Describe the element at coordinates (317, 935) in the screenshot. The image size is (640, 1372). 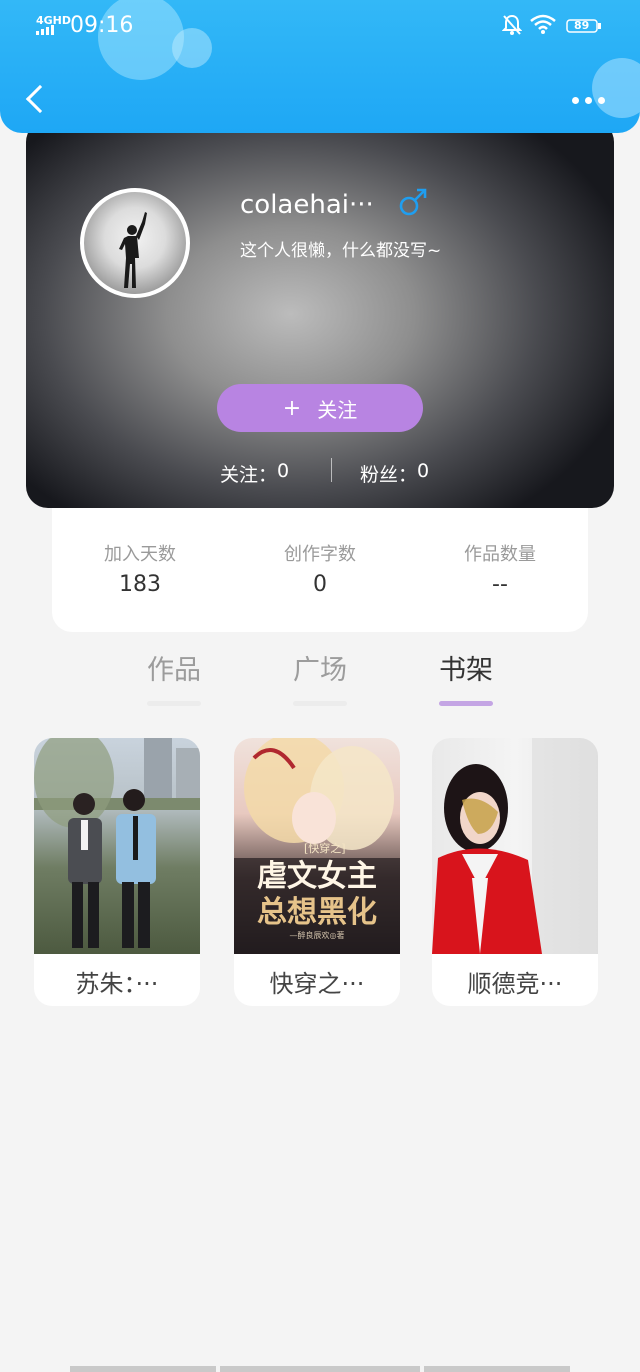
I see `cover-author: —醉良辰欢◎著` at that location.